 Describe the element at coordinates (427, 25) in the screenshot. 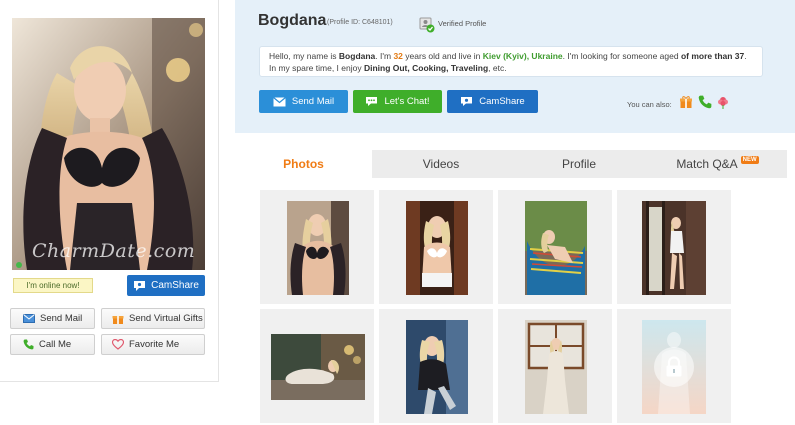

I see `verified-icon` at that location.